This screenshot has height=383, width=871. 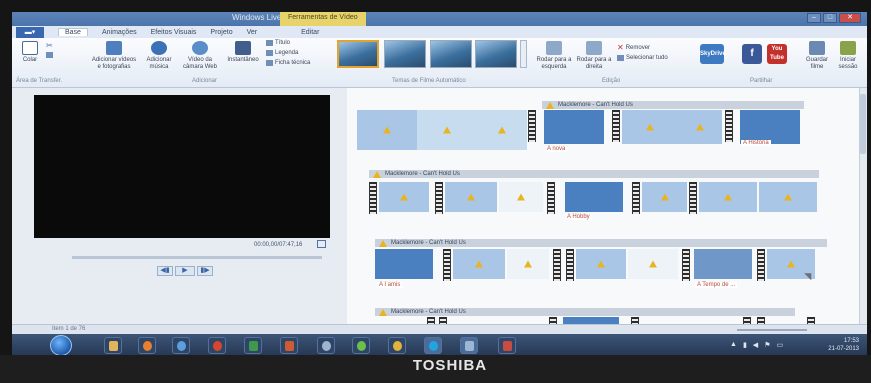 I want to click on select-all-button: Selecionar tudo, so click(x=642, y=58).